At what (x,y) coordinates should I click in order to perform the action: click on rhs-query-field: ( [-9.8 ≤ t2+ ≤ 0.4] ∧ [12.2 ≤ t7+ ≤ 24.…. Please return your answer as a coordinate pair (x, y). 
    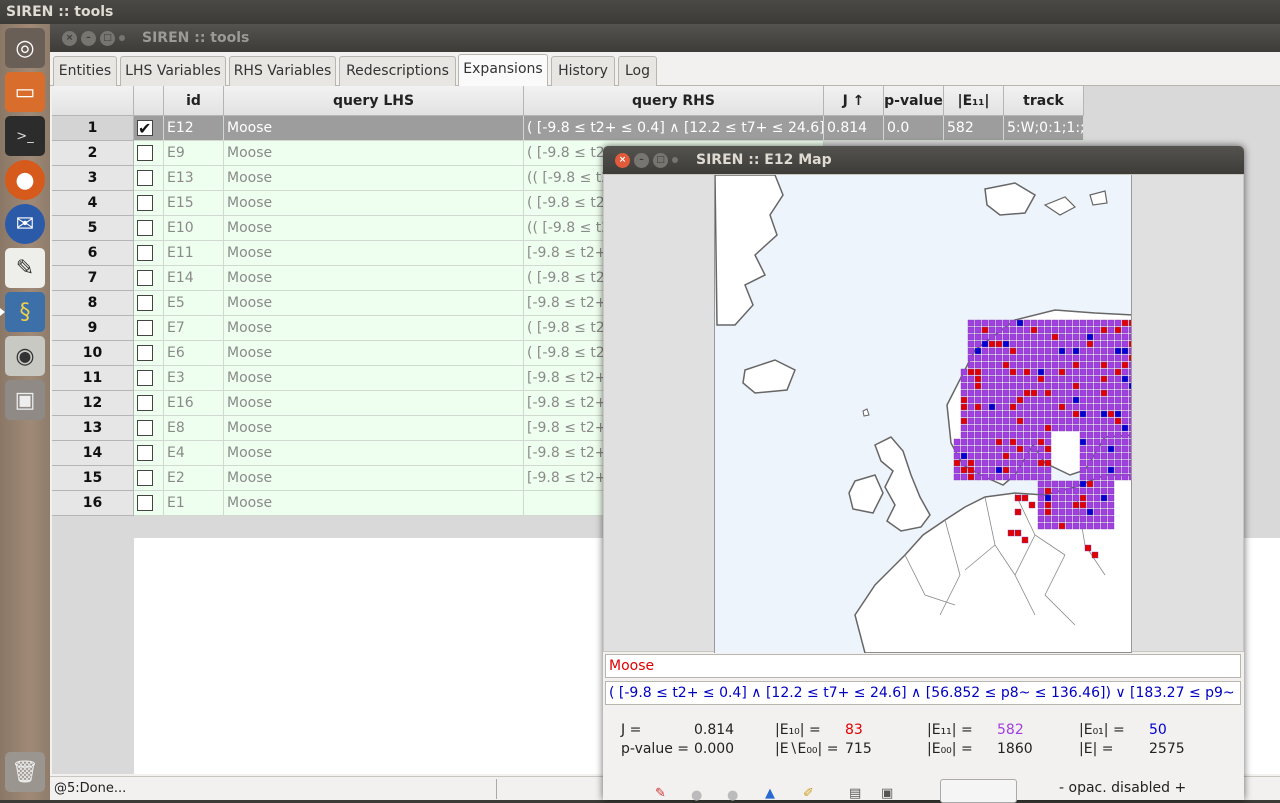
    Looking at the image, I should click on (923, 693).